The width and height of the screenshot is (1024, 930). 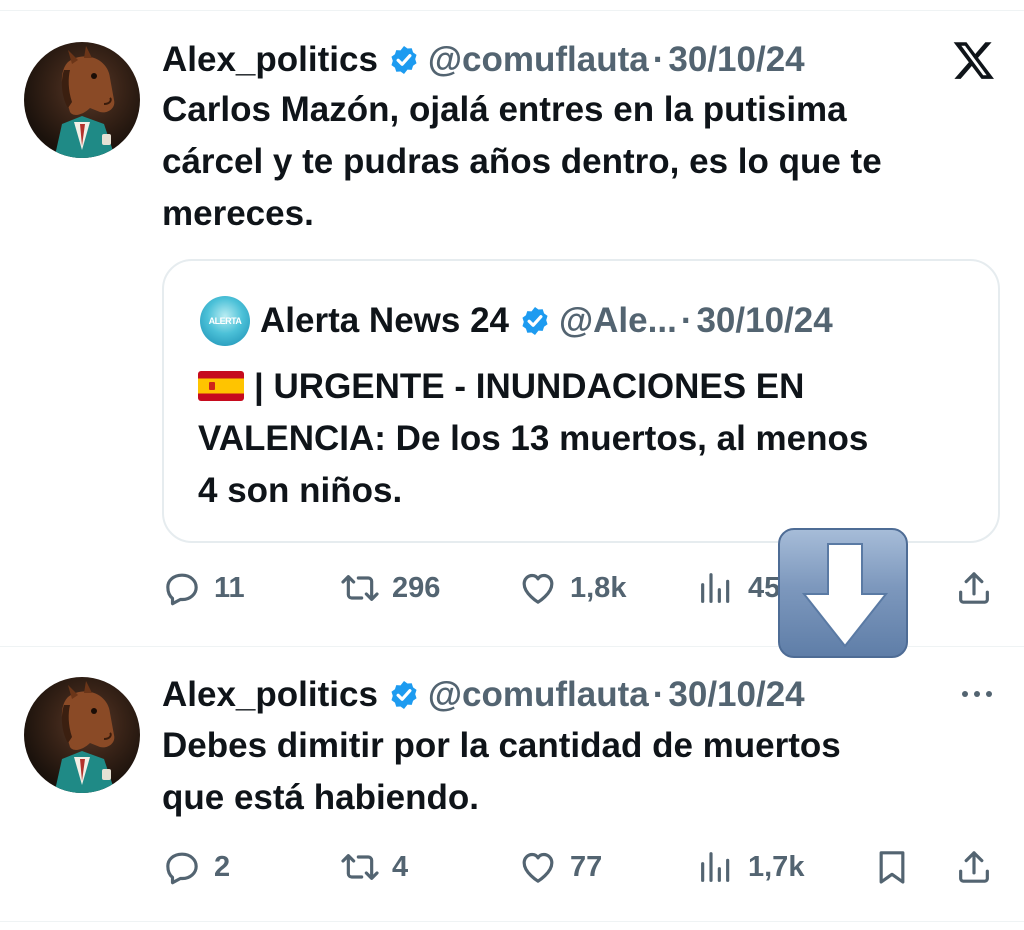 I want to click on views-button: 1,7k, so click(x=750, y=867).